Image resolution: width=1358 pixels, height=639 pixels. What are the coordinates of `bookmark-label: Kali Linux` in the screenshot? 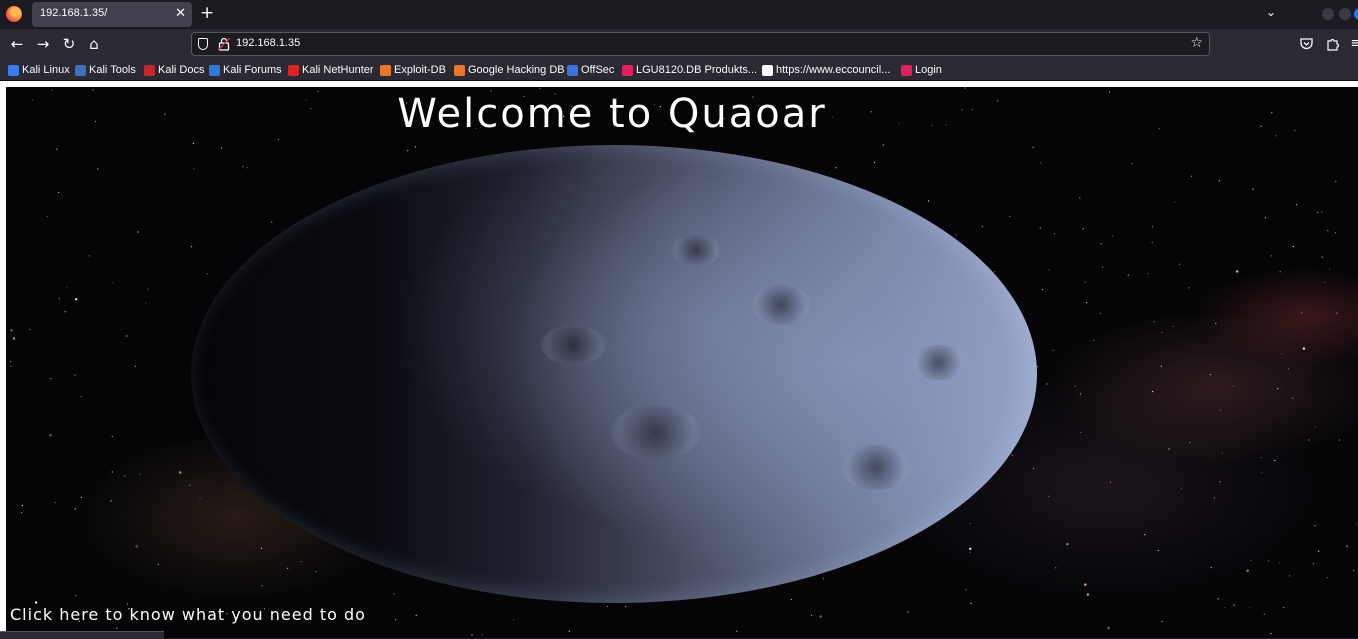 It's located at (46, 70).